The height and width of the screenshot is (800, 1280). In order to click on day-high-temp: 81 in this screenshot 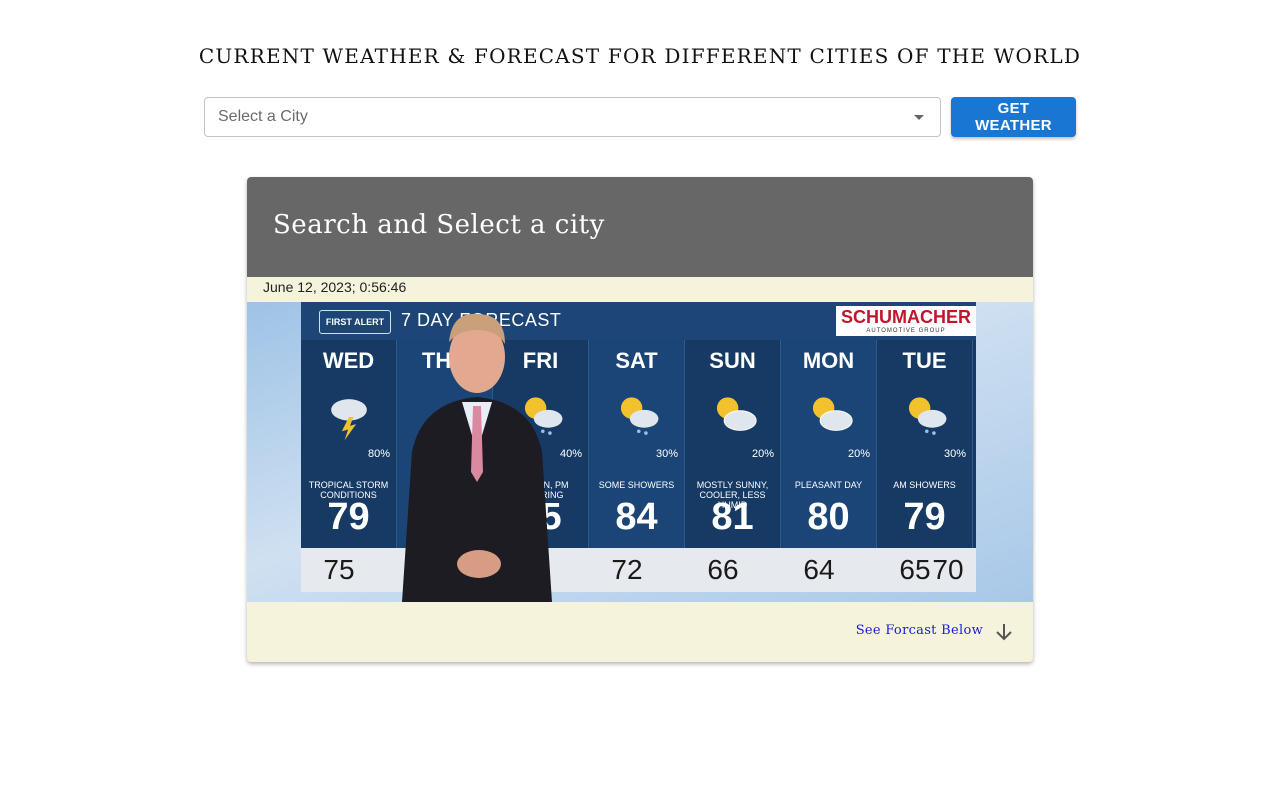, I will do `click(732, 517)`.